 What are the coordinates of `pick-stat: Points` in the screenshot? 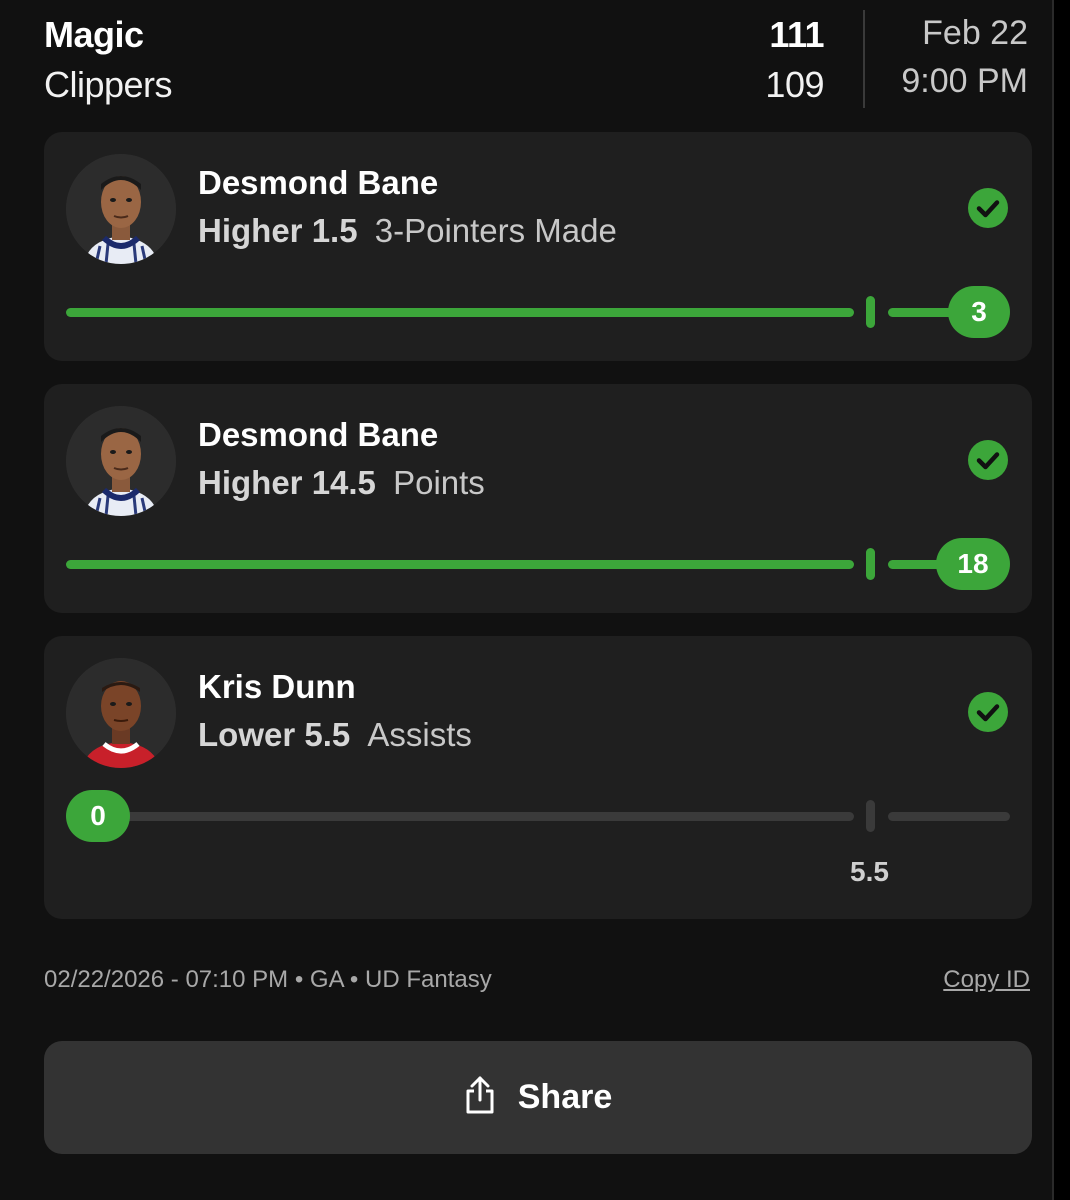 It's located at (439, 482).